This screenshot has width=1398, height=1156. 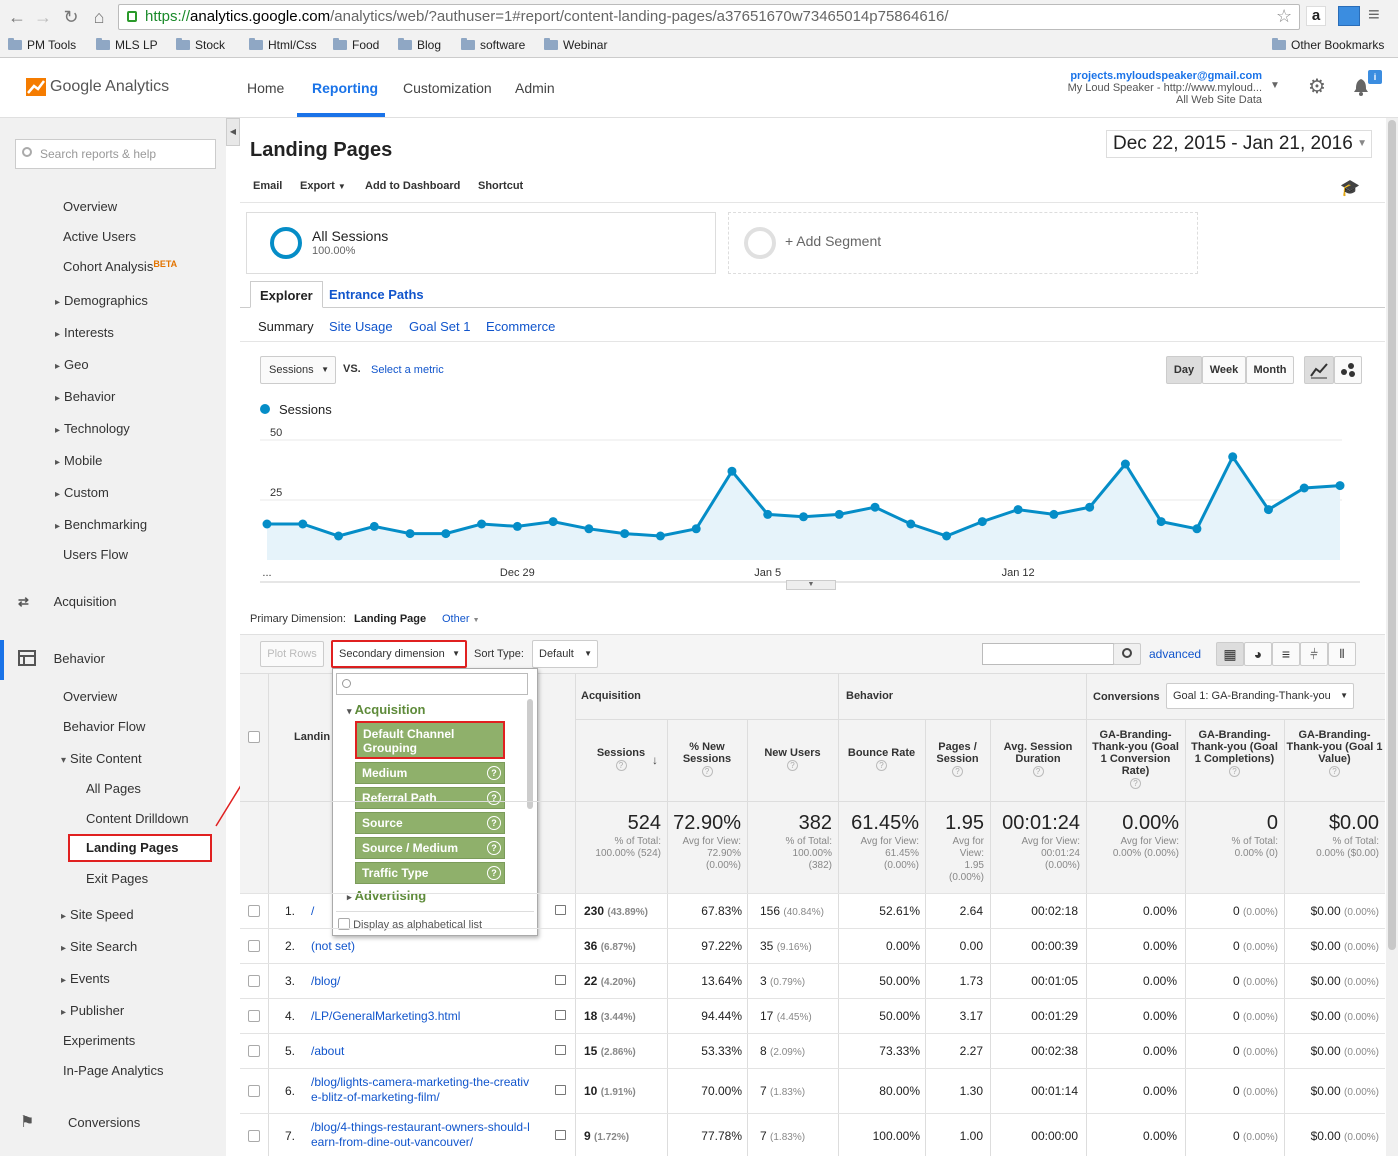 I want to click on sidebar-item-content-drilldown: Content Drilldown, so click(x=137, y=818).